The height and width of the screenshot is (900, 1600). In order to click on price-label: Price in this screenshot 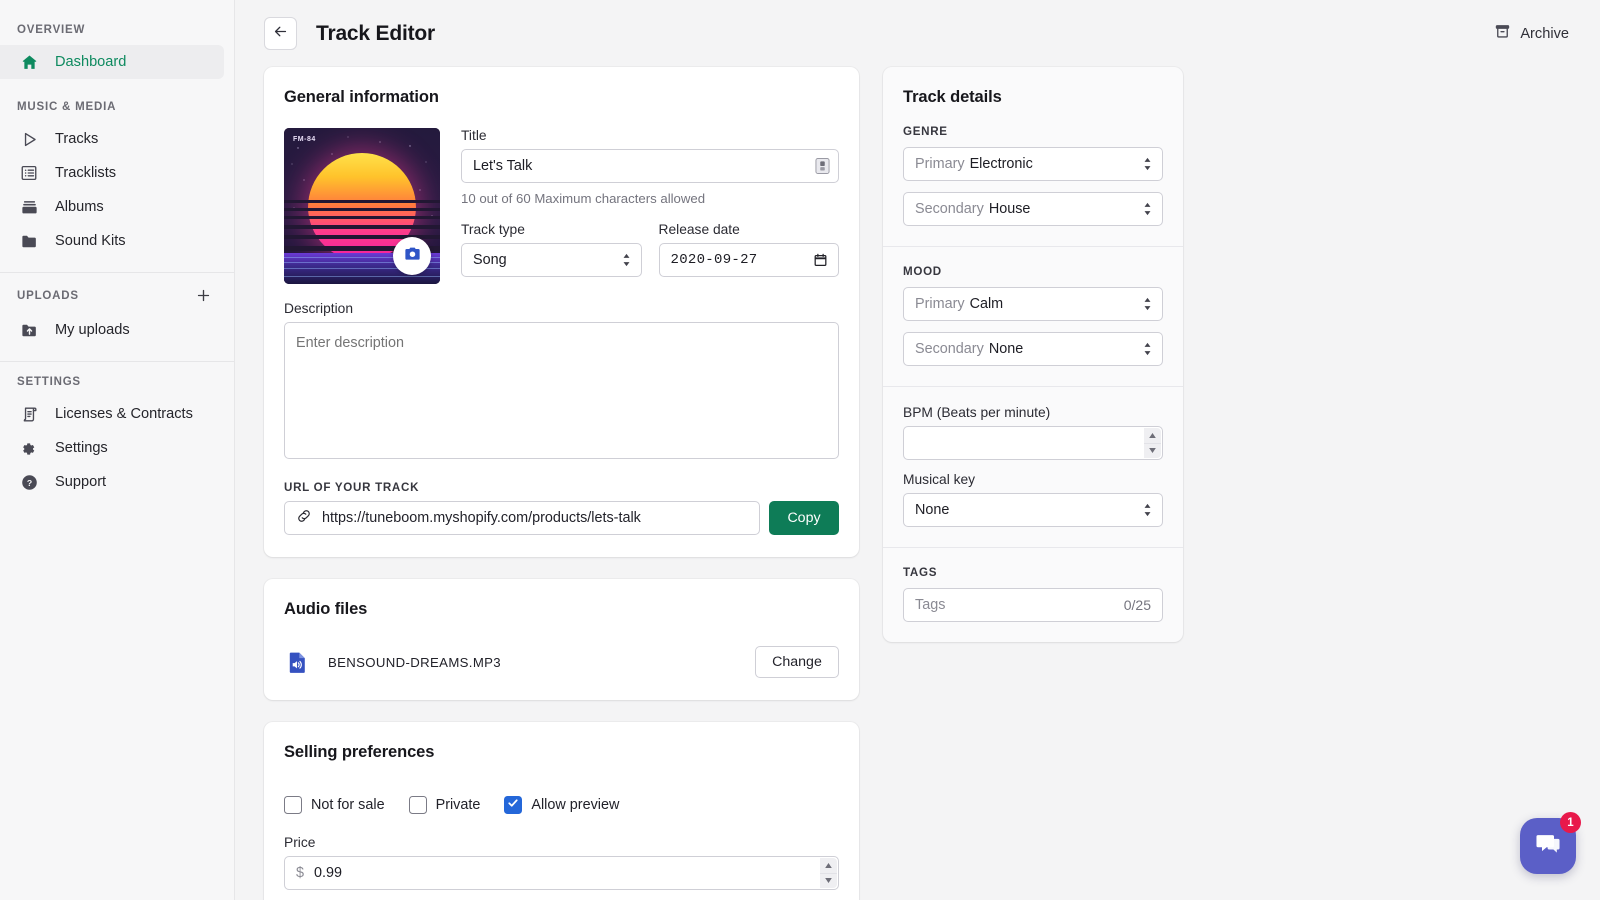, I will do `click(300, 842)`.